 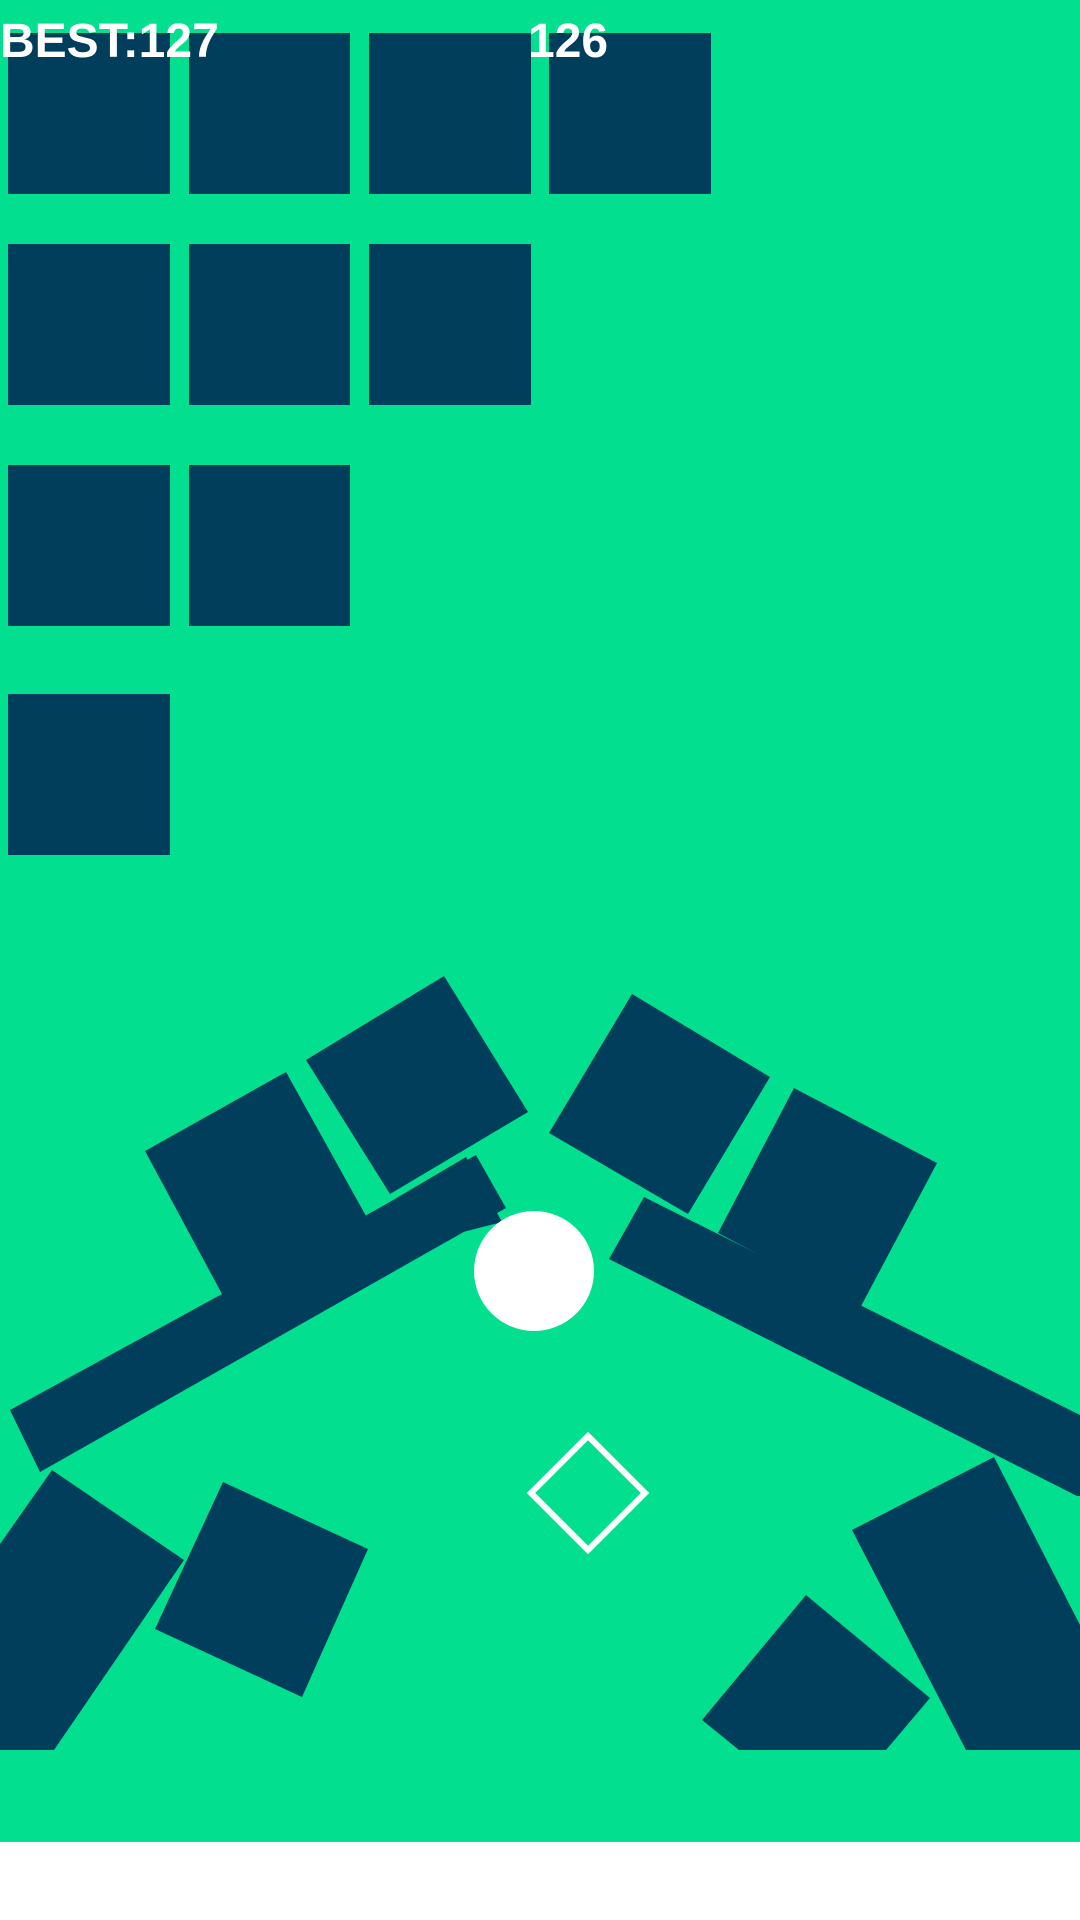 What do you see at coordinates (109, 41) in the screenshot?
I see `best-score-label: BEST:127` at bounding box center [109, 41].